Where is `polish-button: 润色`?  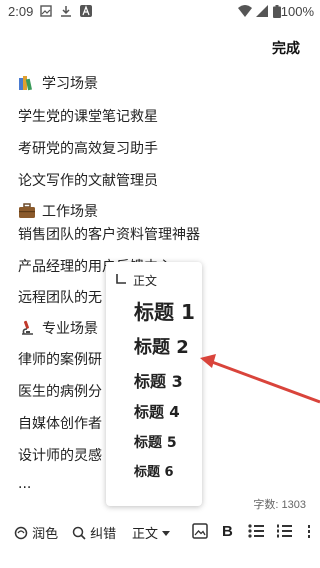 polish-button: 润色 is located at coordinates (36, 532).